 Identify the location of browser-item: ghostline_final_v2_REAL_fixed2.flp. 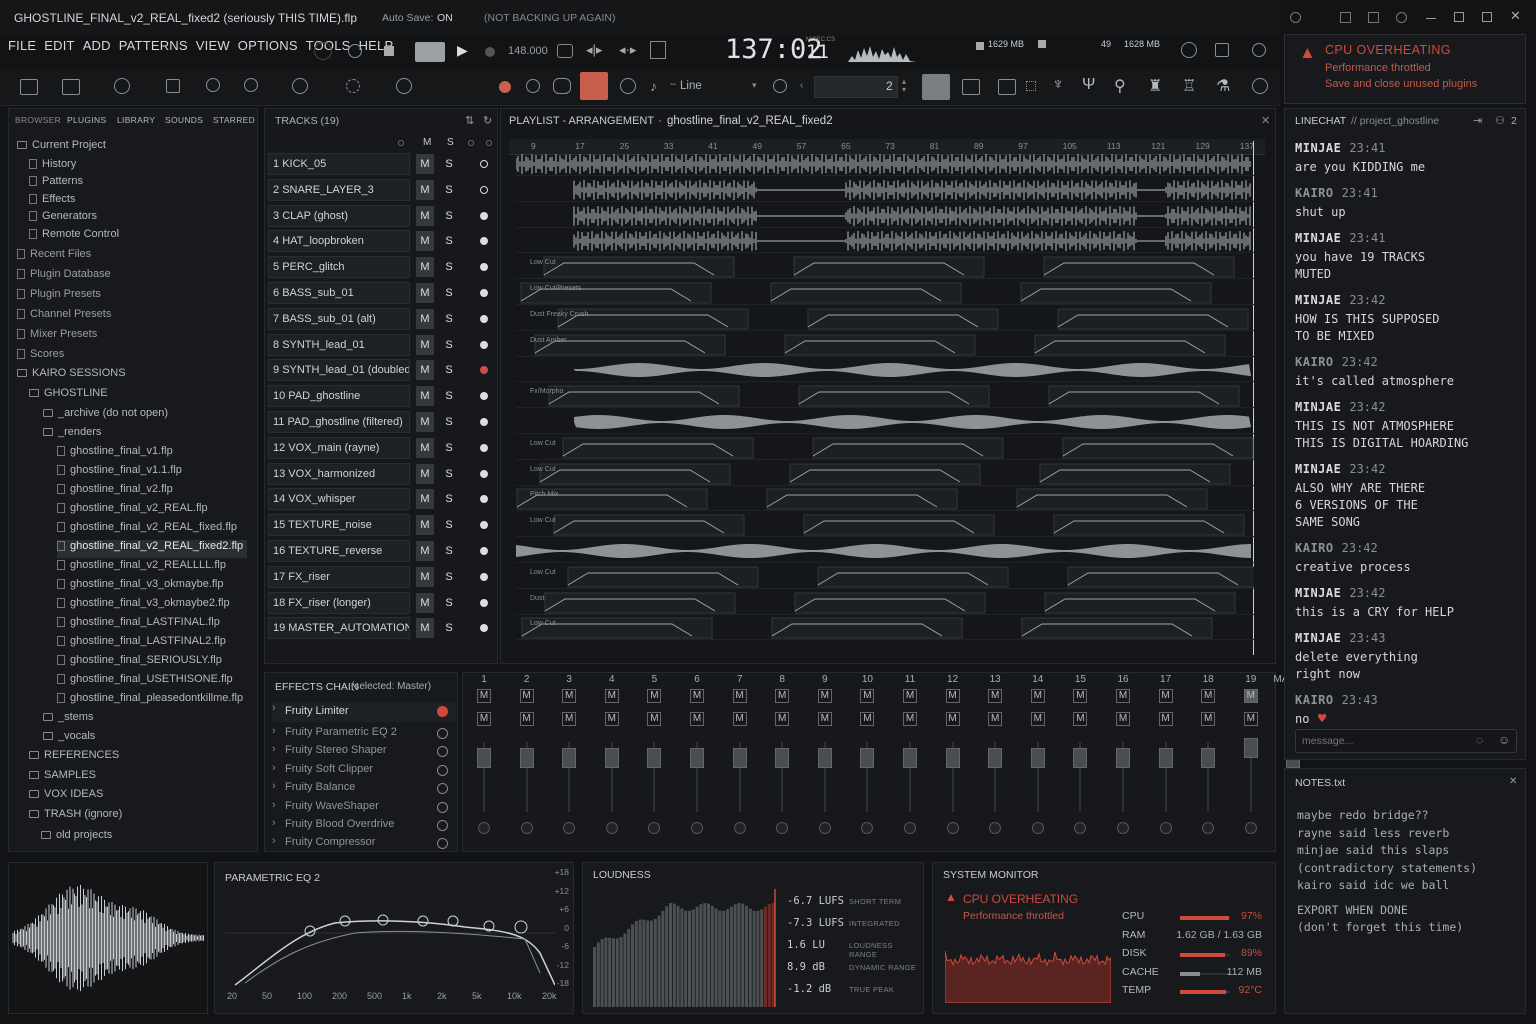
(152, 549).